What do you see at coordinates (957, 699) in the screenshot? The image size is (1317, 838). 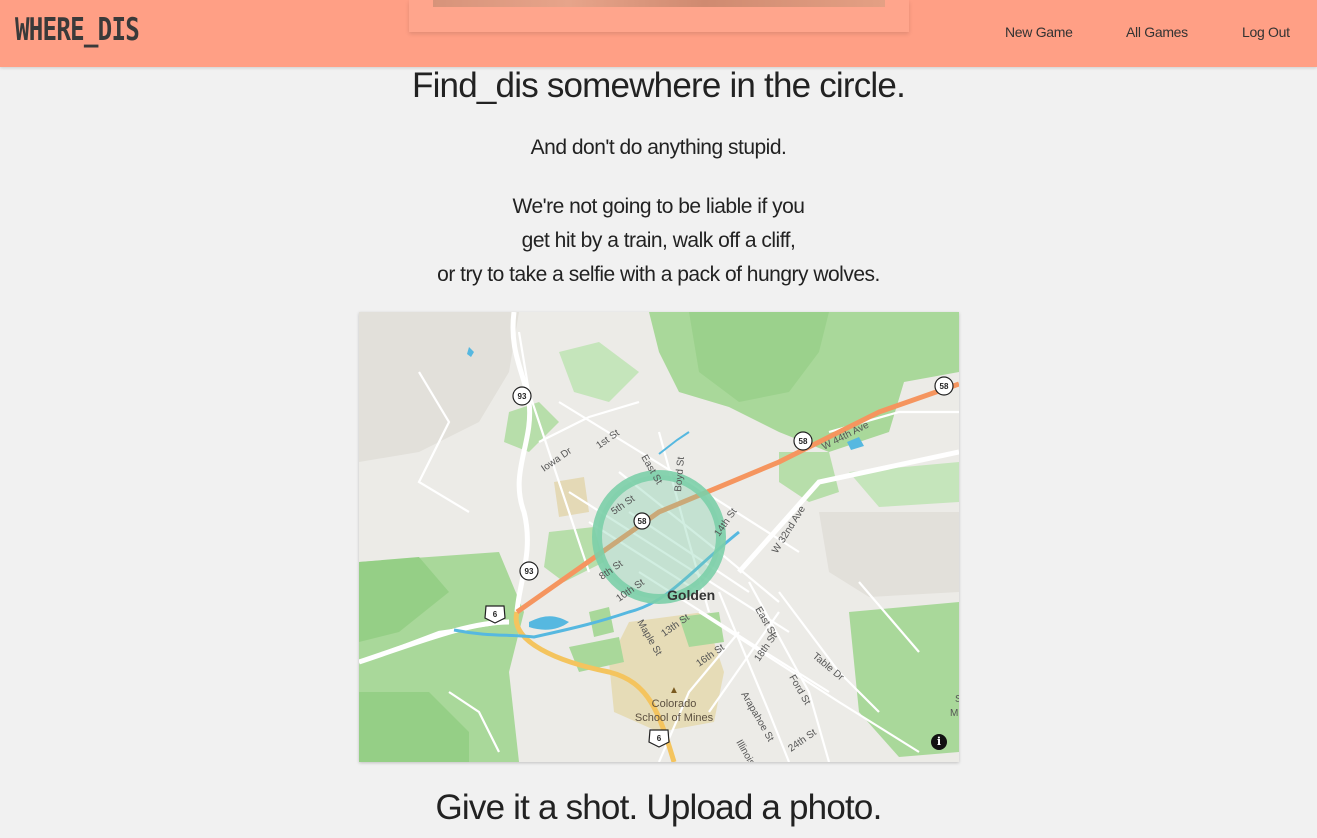 I see `edge-label-s: S` at bounding box center [957, 699].